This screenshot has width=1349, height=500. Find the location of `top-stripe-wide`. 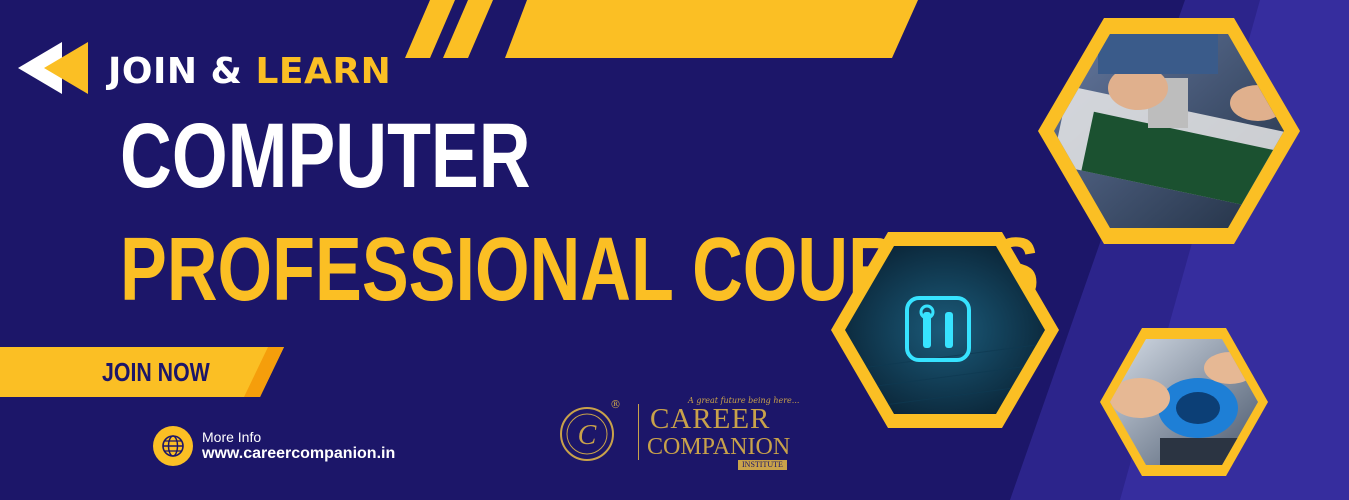

top-stripe-wide is located at coordinates (711, 29).